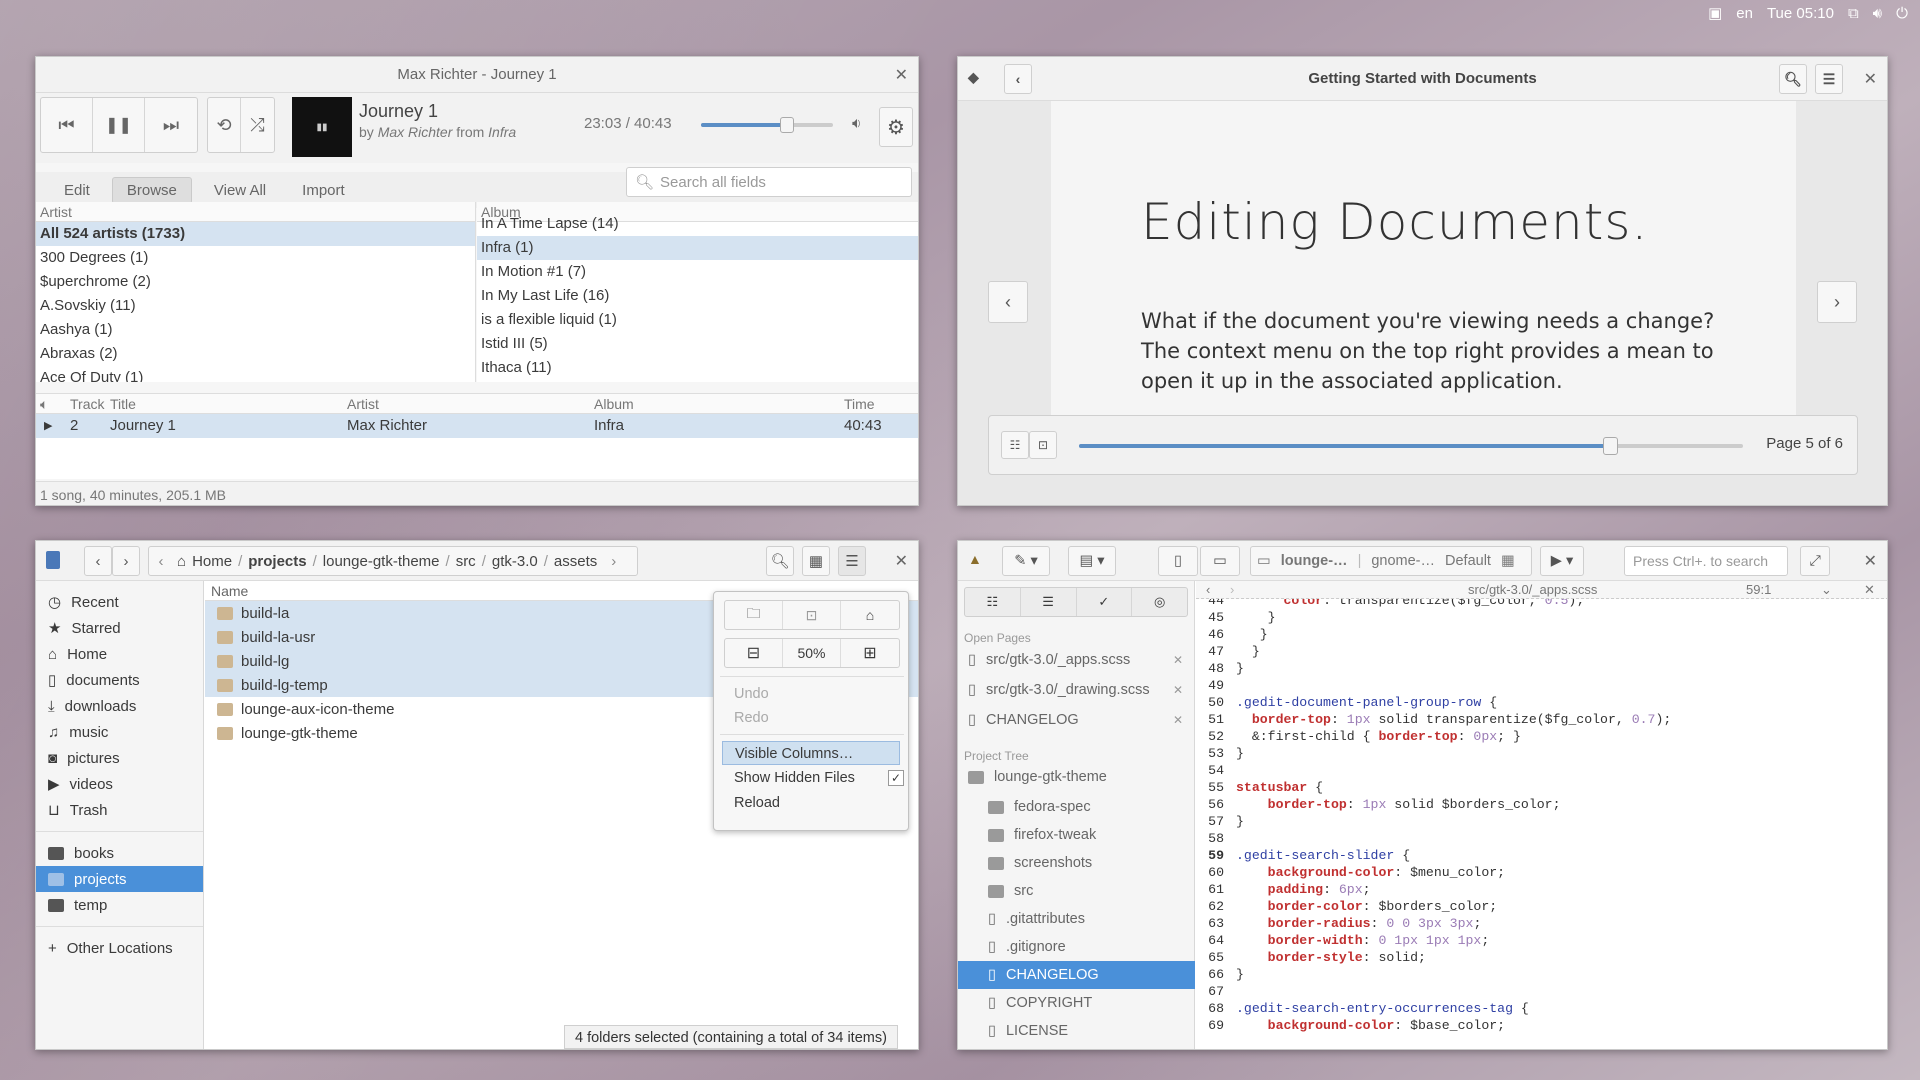 The width and height of the screenshot is (1920, 1080). What do you see at coordinates (1076, 807) in the screenshot?
I see `tree-item: fedora-spec` at bounding box center [1076, 807].